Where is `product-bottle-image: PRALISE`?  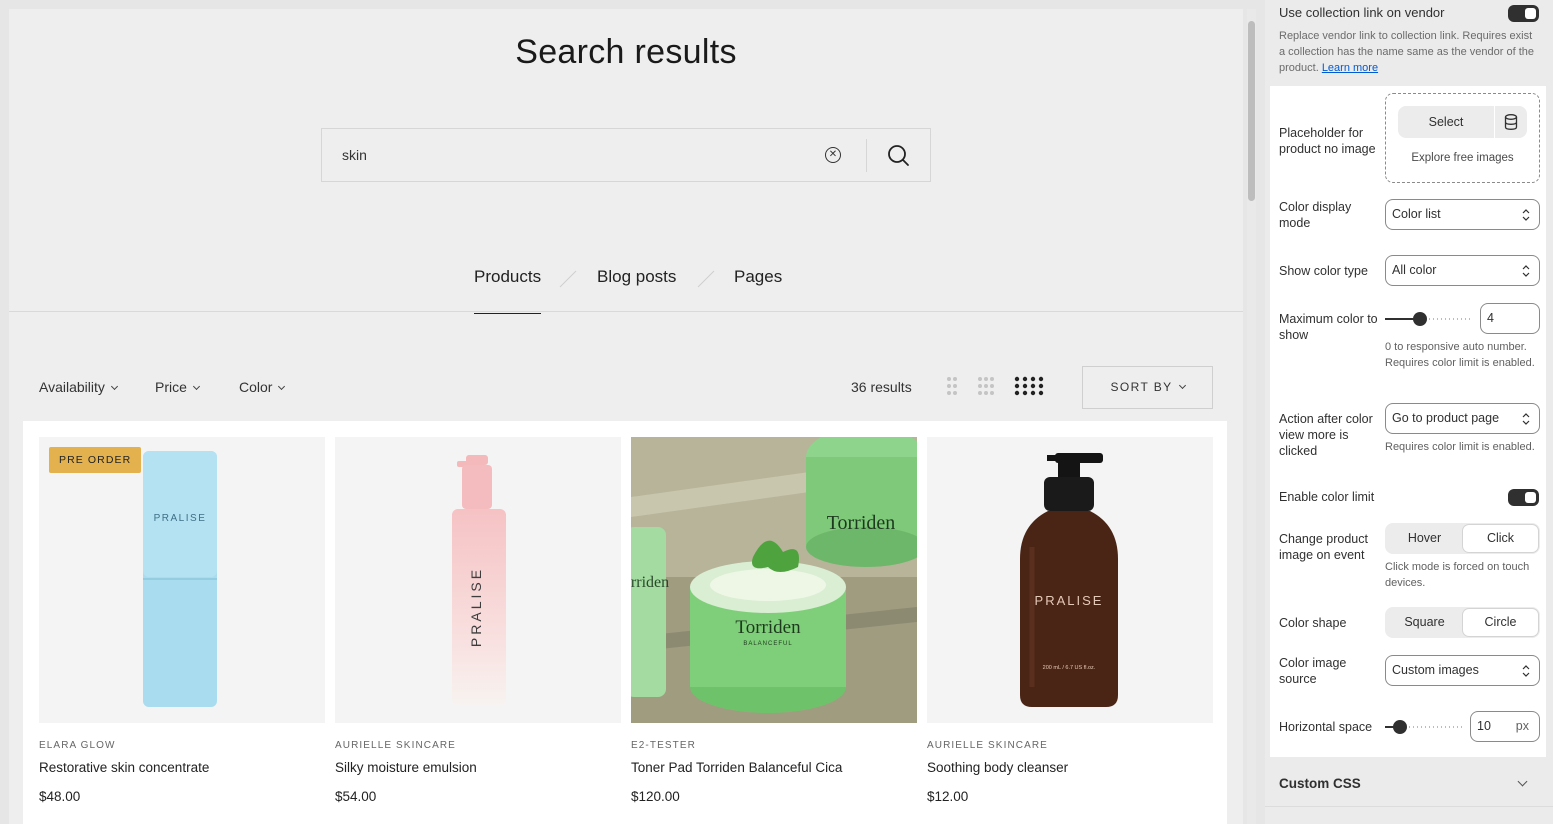 product-bottle-image: PRALISE is located at coordinates (479, 580).